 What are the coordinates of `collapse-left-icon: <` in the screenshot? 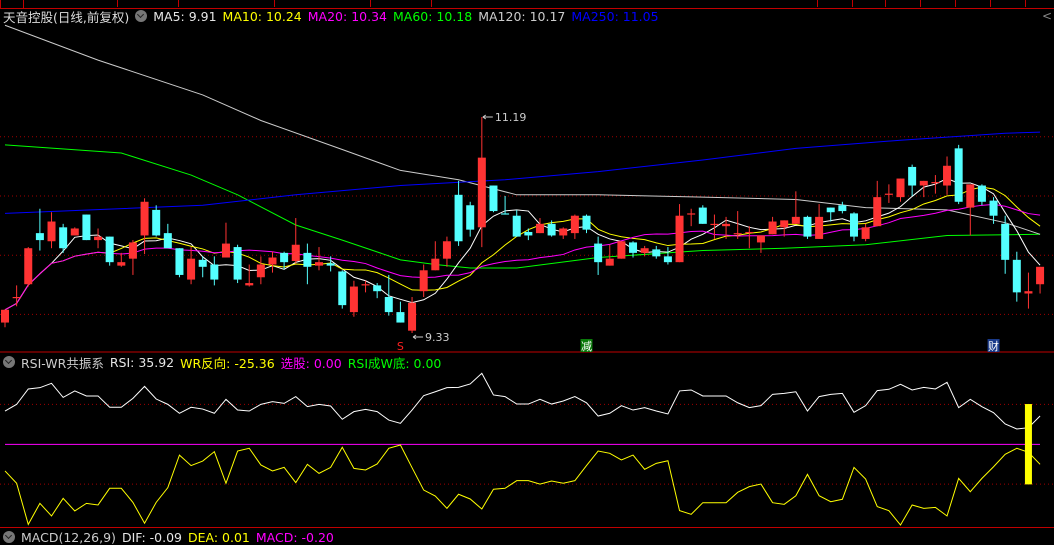 It's located at (1047, 16).